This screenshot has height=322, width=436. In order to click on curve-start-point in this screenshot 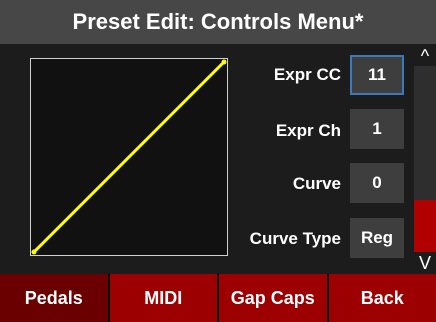, I will do `click(34, 252)`.